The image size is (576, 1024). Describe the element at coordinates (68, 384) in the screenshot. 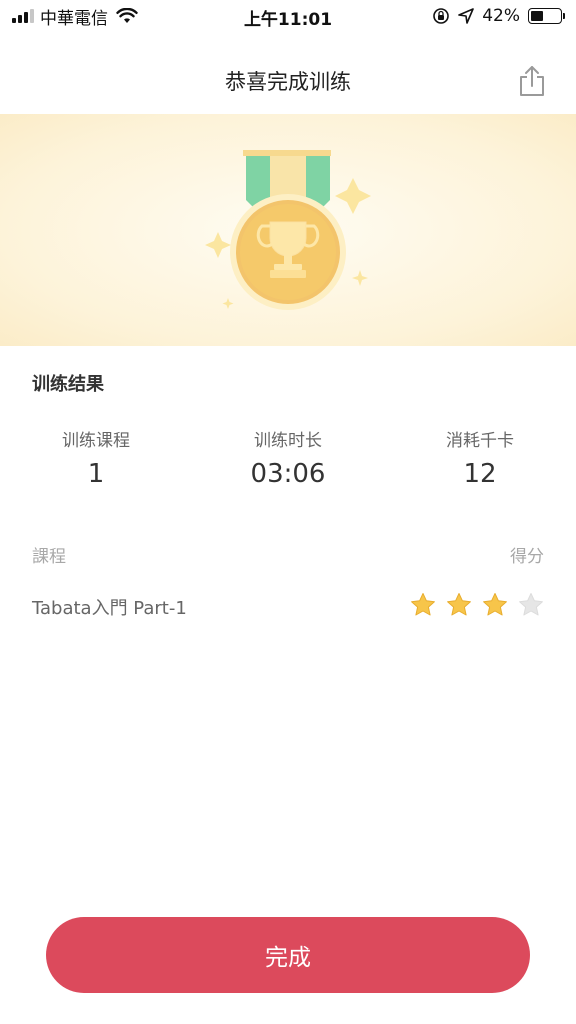

I see `results-title: 训练结果` at that location.